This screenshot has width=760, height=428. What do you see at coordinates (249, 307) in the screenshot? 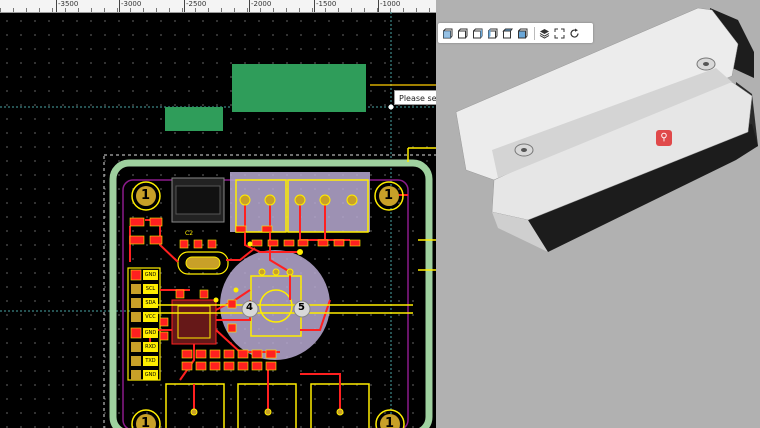
I see `button-pin-label: 4` at bounding box center [249, 307].